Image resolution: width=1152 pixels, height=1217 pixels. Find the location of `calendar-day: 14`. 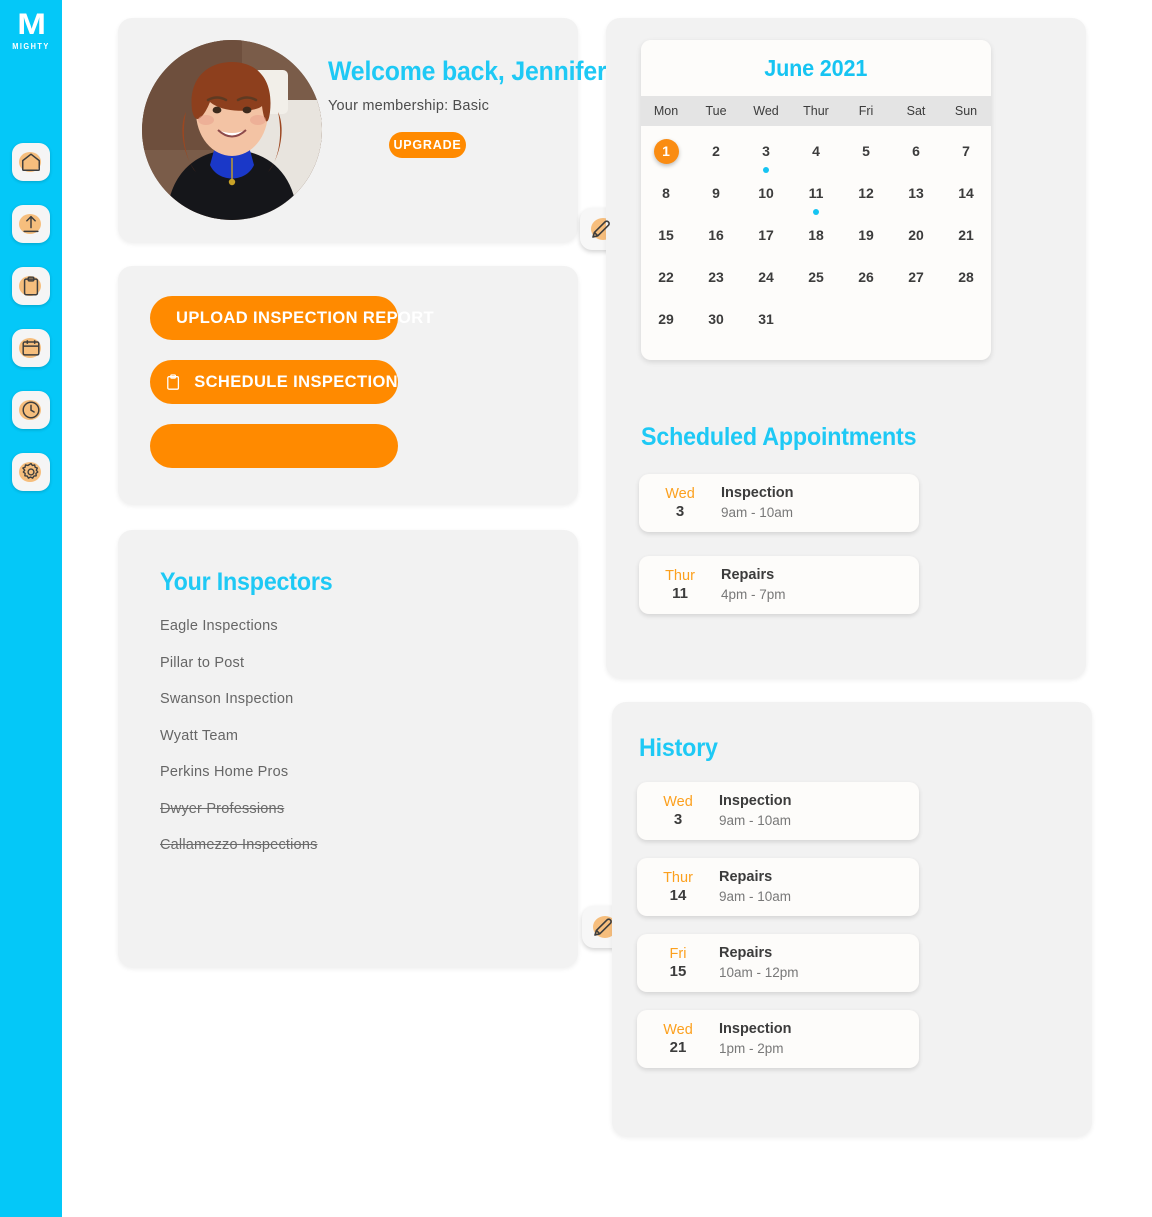

calendar-day: 14 is located at coordinates (966, 197).